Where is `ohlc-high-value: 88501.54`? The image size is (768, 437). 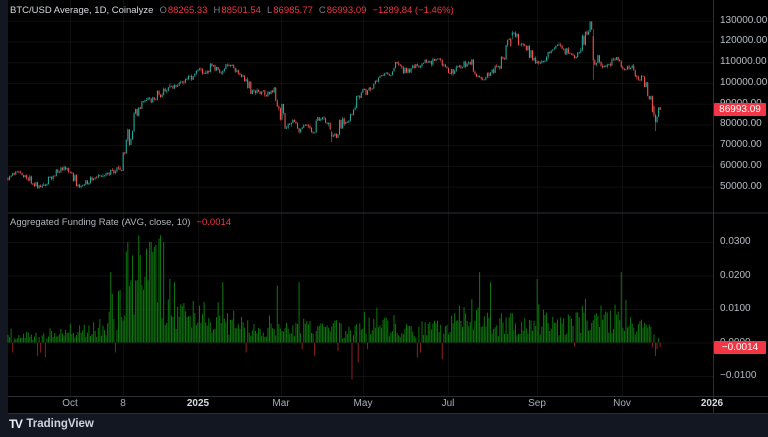 ohlc-high-value: 88501.54 is located at coordinates (241, 10).